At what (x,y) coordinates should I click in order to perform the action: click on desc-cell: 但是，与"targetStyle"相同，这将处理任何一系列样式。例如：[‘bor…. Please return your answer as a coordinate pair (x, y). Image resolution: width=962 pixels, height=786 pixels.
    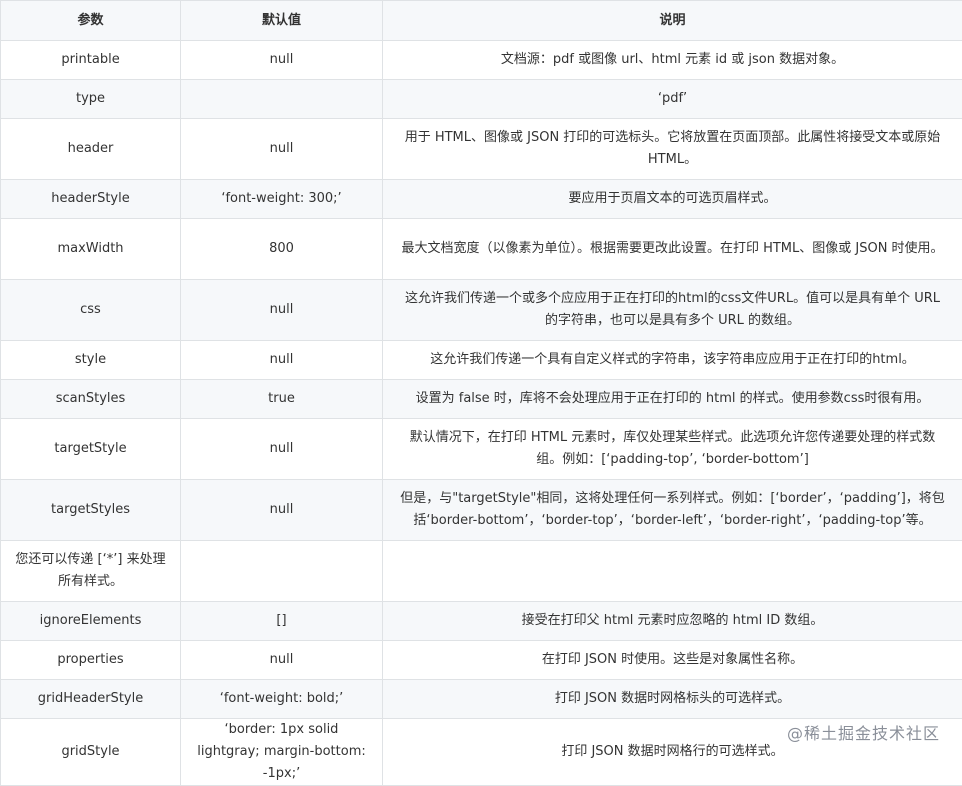
    Looking at the image, I should click on (672, 510).